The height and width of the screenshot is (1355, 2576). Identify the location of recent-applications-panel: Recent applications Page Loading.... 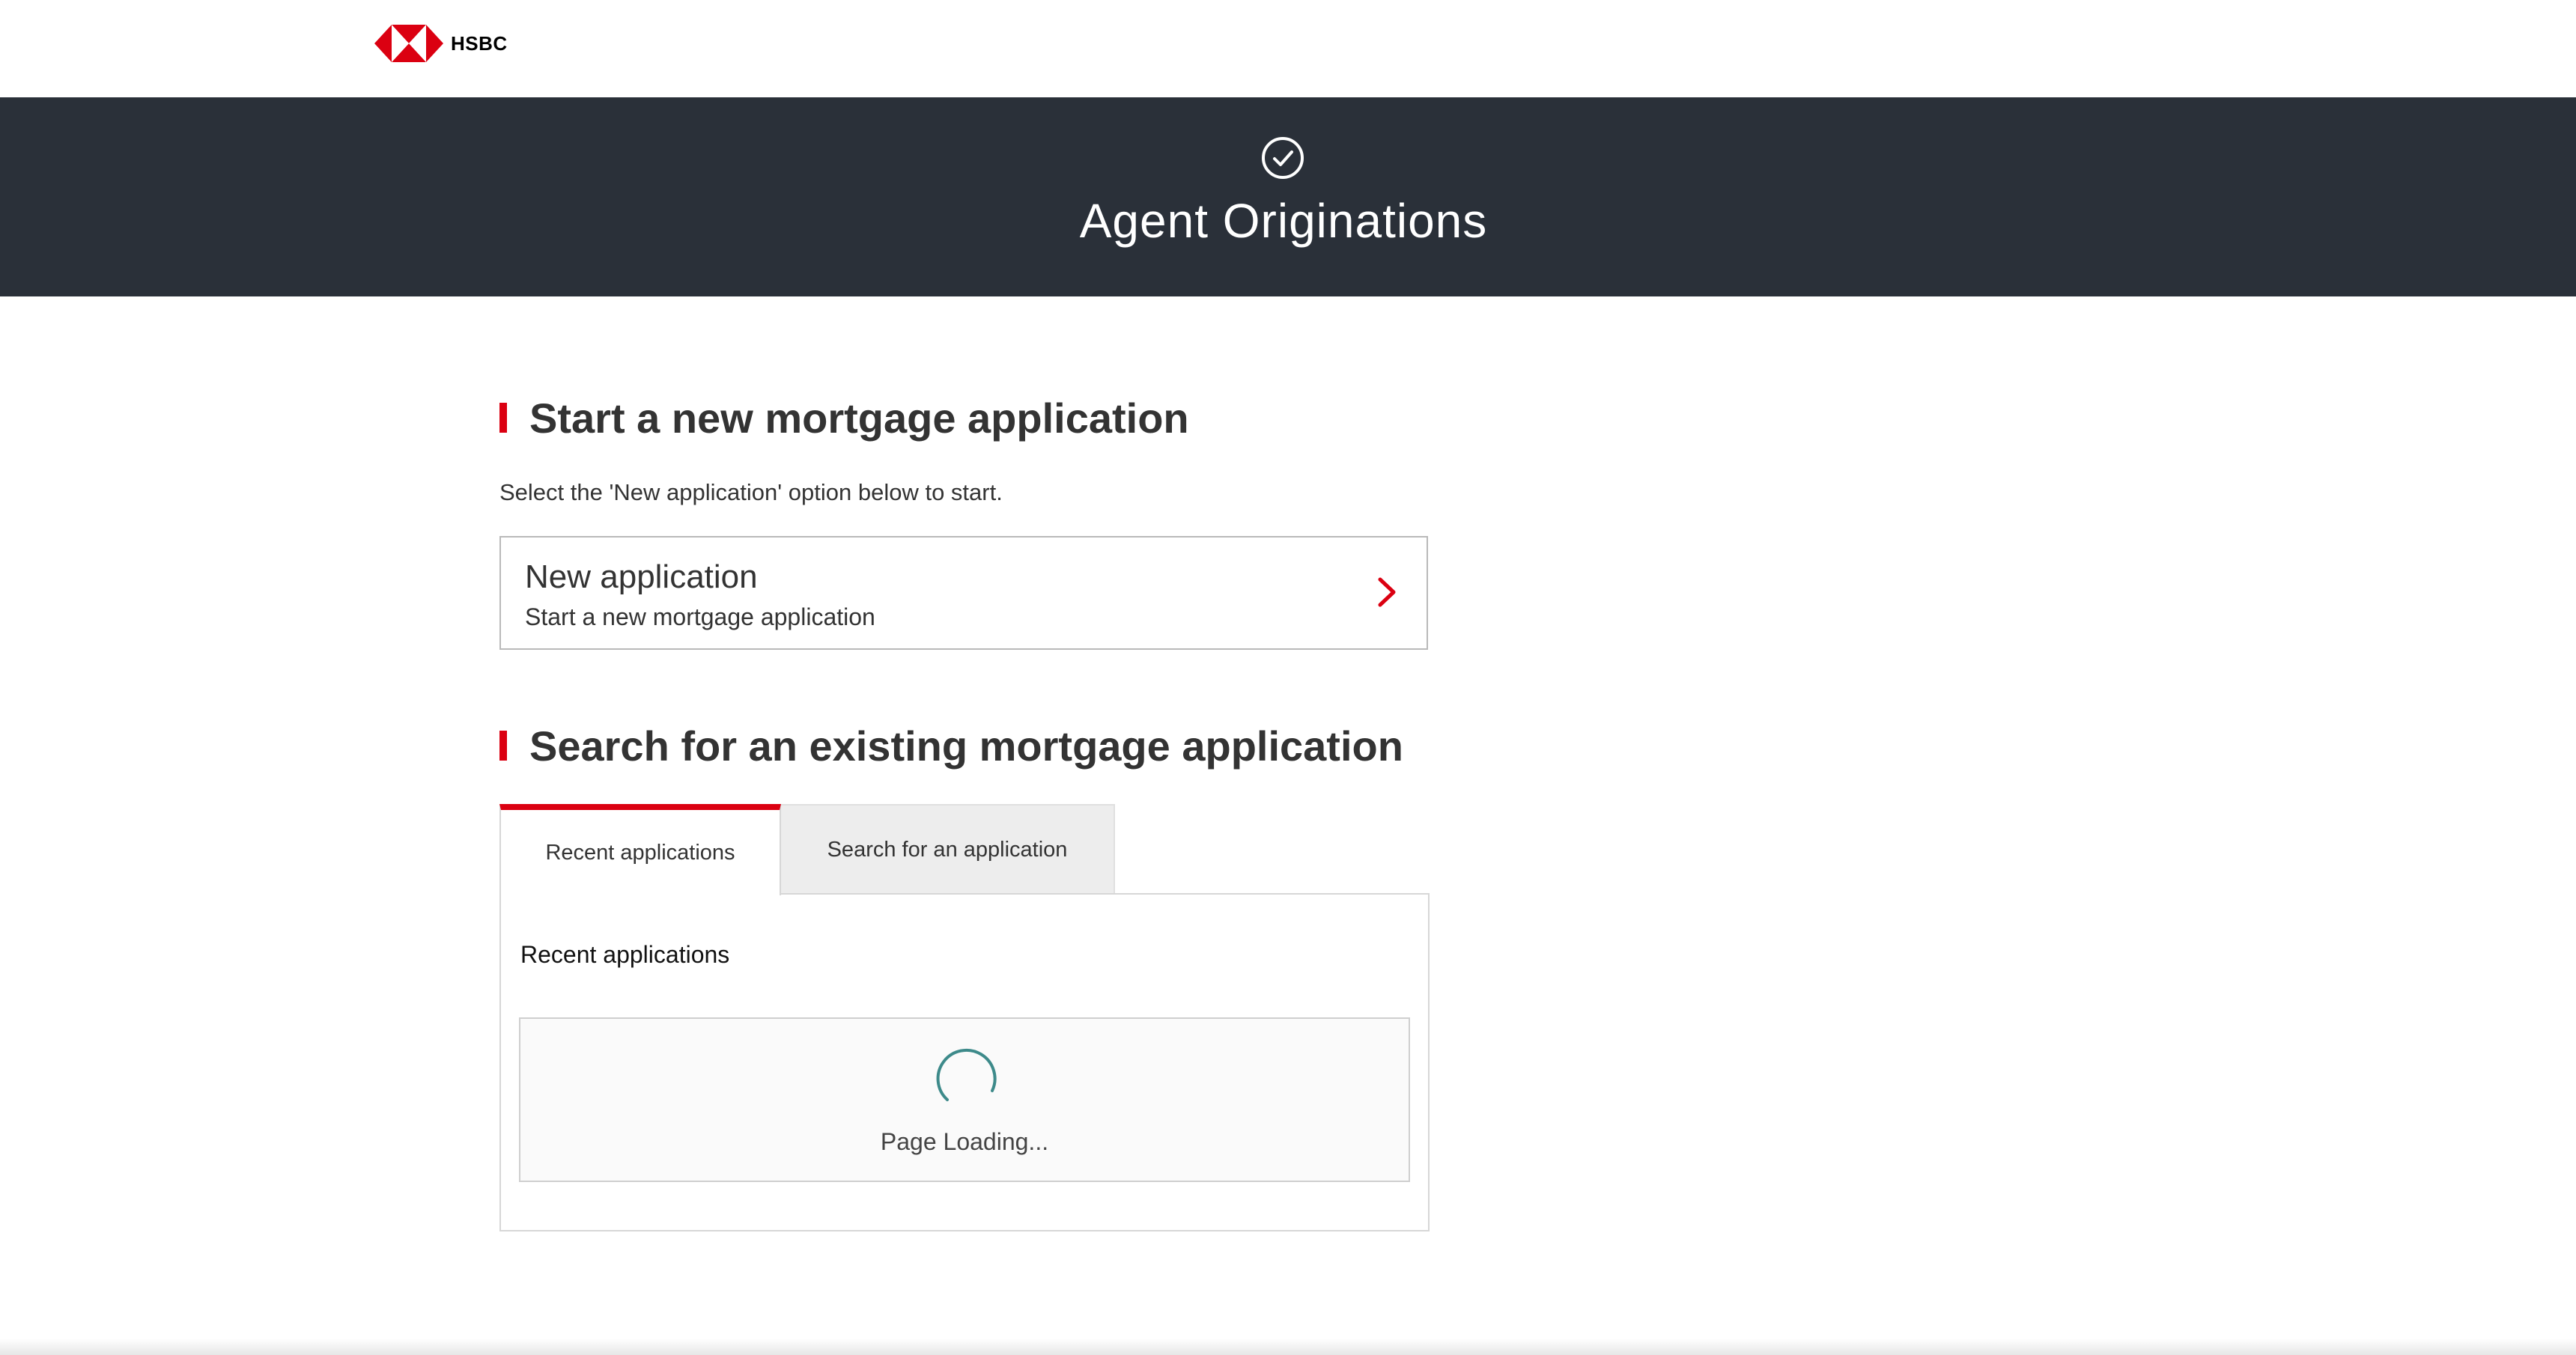
(964, 1062).